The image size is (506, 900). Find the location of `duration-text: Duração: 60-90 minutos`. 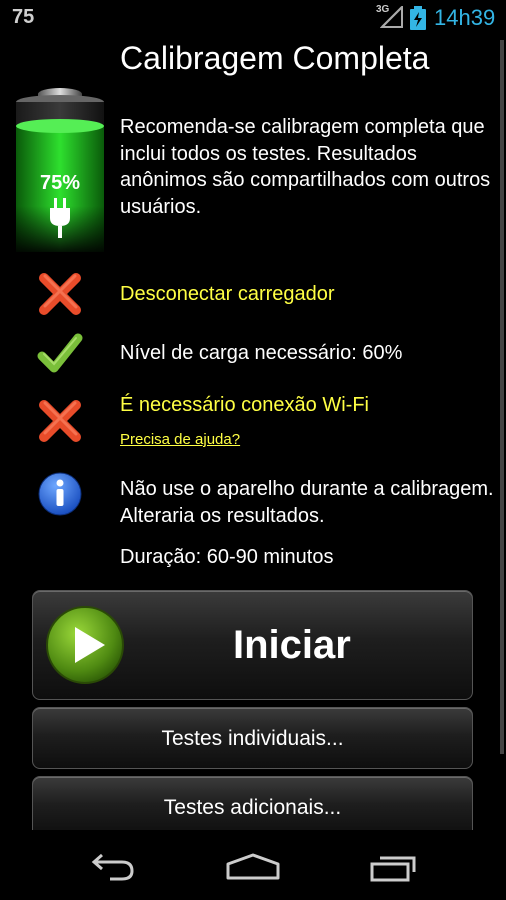

duration-text: Duração: 60-90 minutos is located at coordinates (227, 557).